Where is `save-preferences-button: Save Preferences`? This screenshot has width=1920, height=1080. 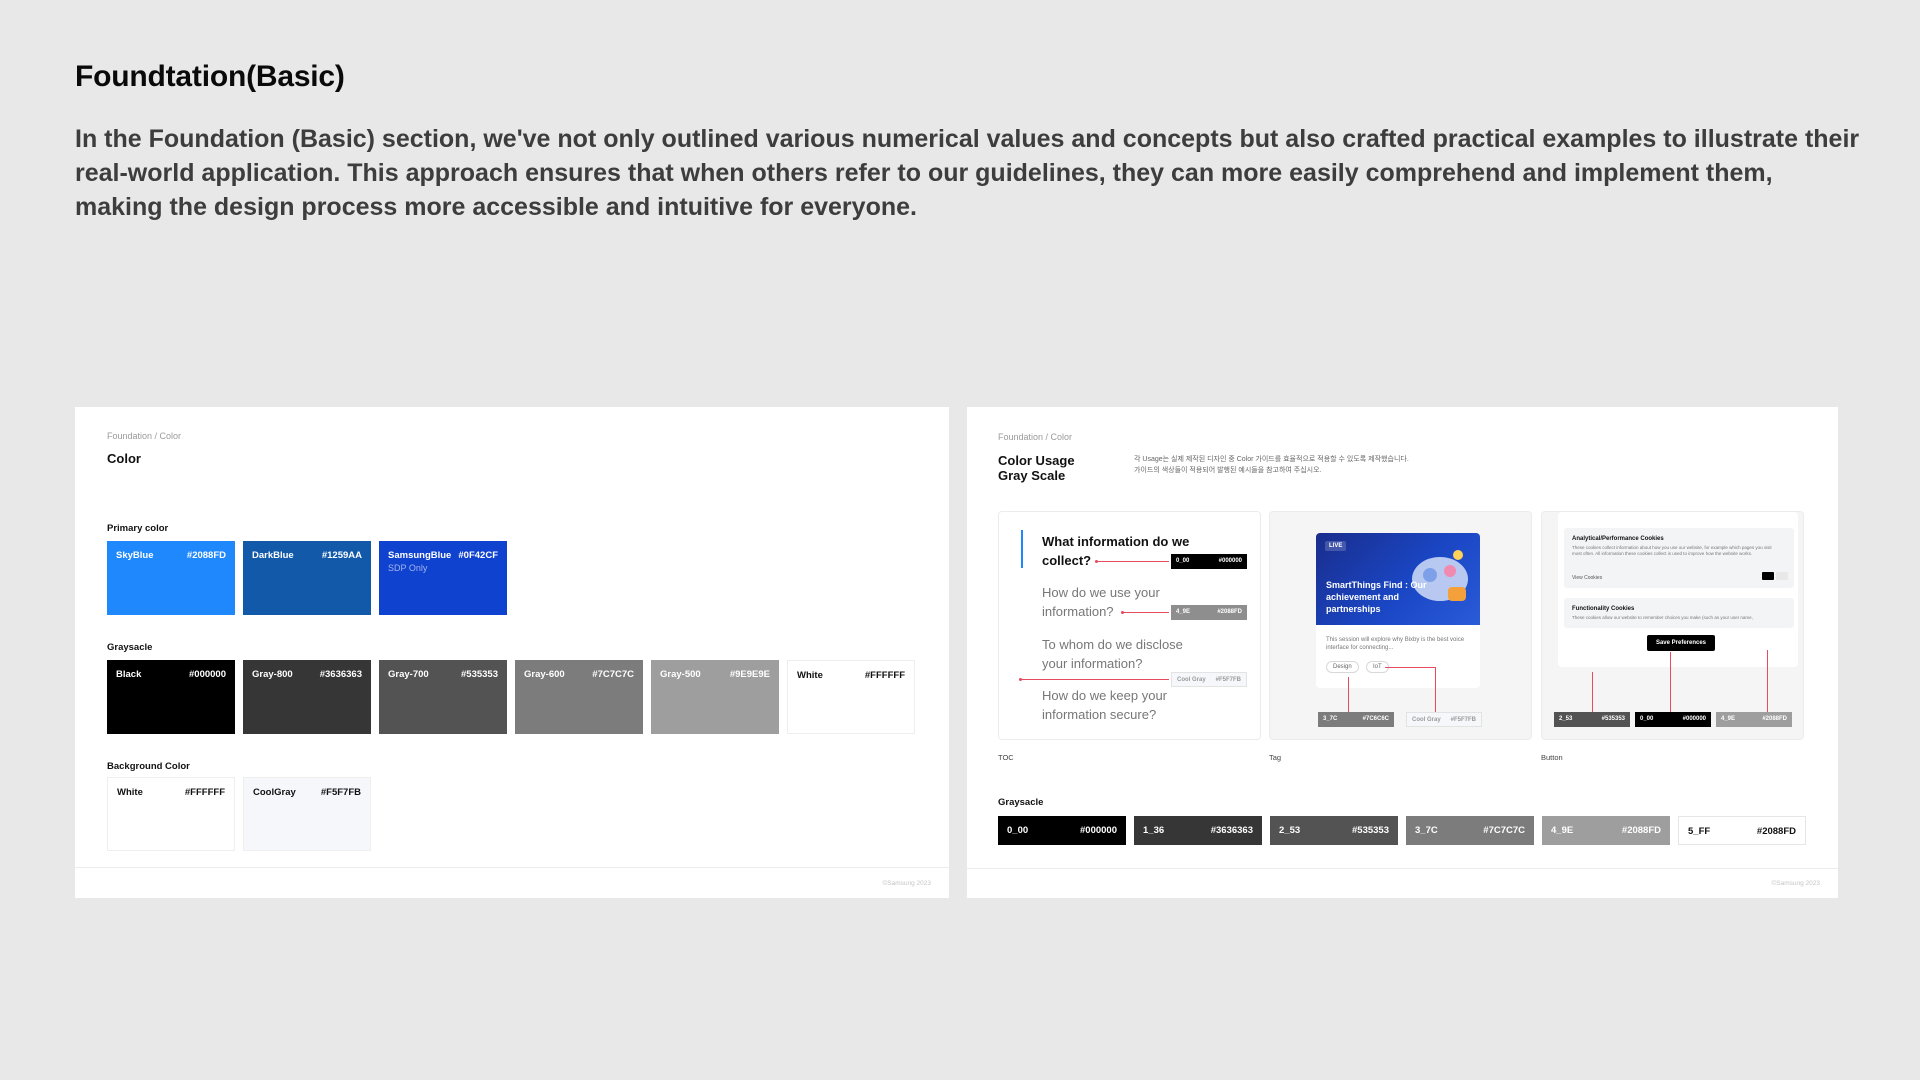
save-preferences-button: Save Preferences is located at coordinates (1681, 643).